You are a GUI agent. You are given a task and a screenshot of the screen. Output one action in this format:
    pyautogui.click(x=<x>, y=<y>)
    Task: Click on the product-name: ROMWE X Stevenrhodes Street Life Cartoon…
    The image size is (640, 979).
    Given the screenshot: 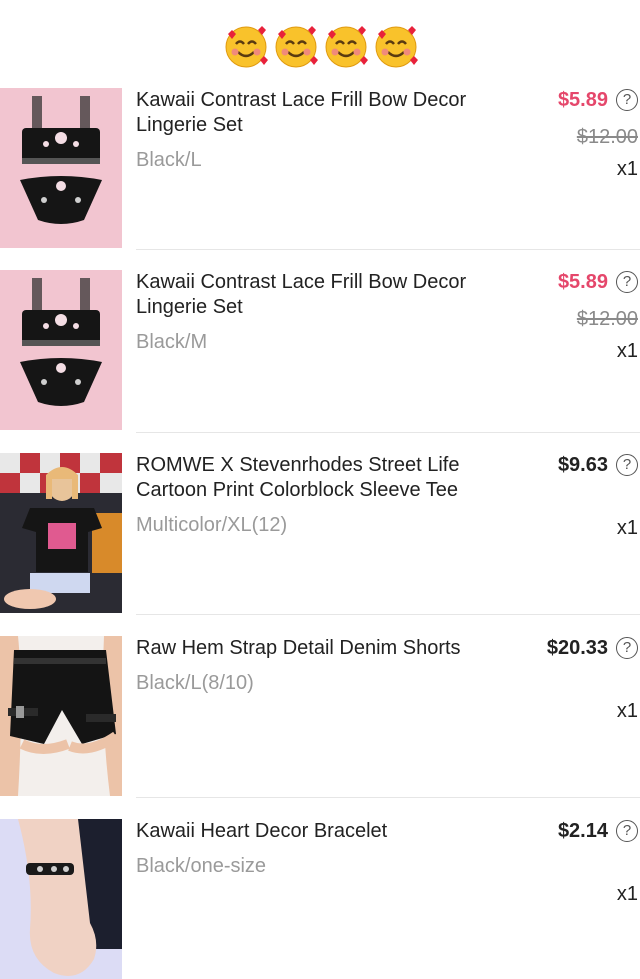 What is the action you would take?
    pyautogui.click(x=326, y=478)
    